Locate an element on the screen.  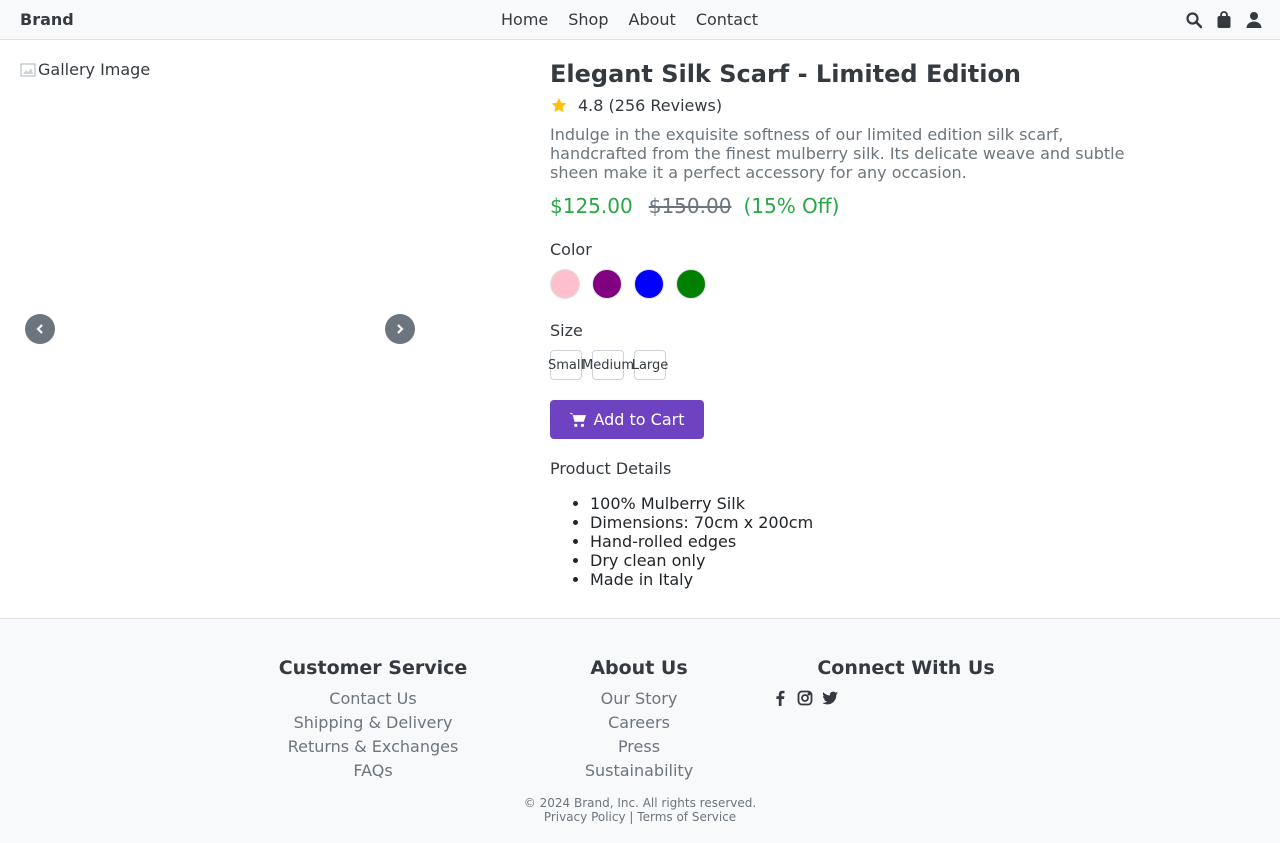
nav-about: About is located at coordinates (652, 19).